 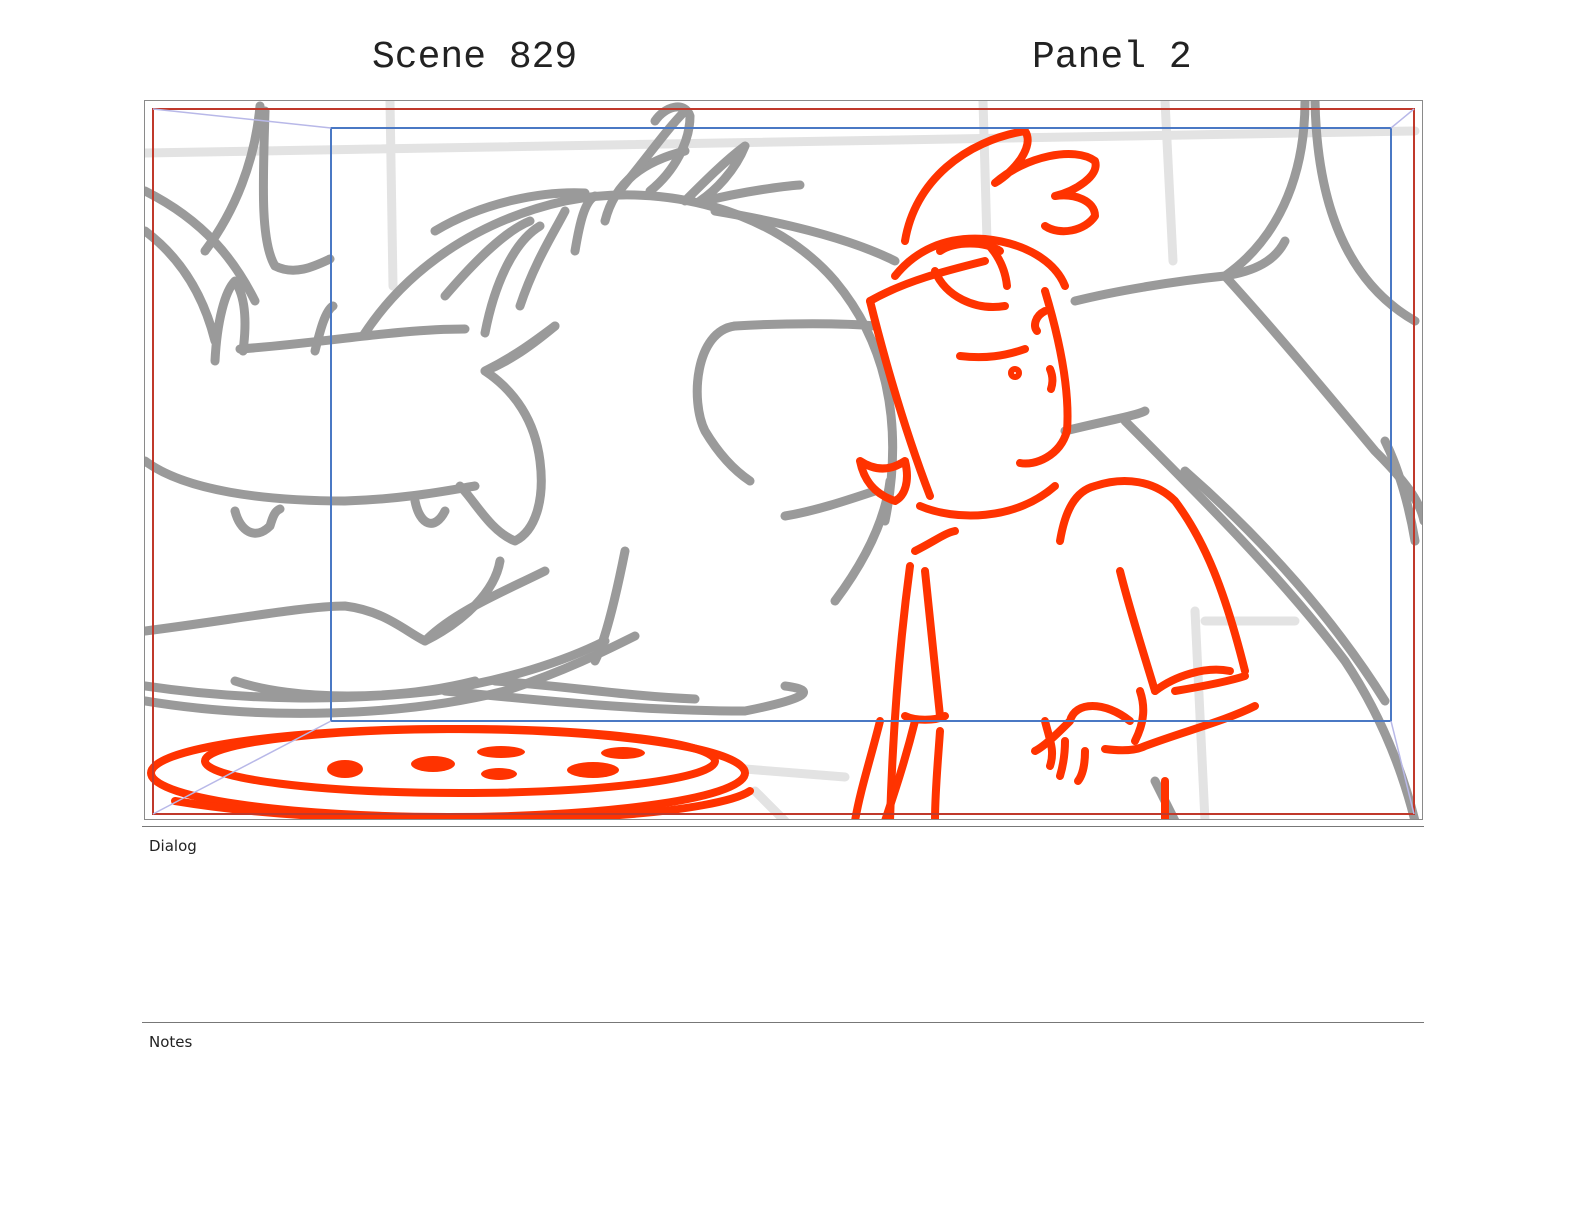 What do you see at coordinates (171, 1042) in the screenshot?
I see `notes-label: Notes` at bounding box center [171, 1042].